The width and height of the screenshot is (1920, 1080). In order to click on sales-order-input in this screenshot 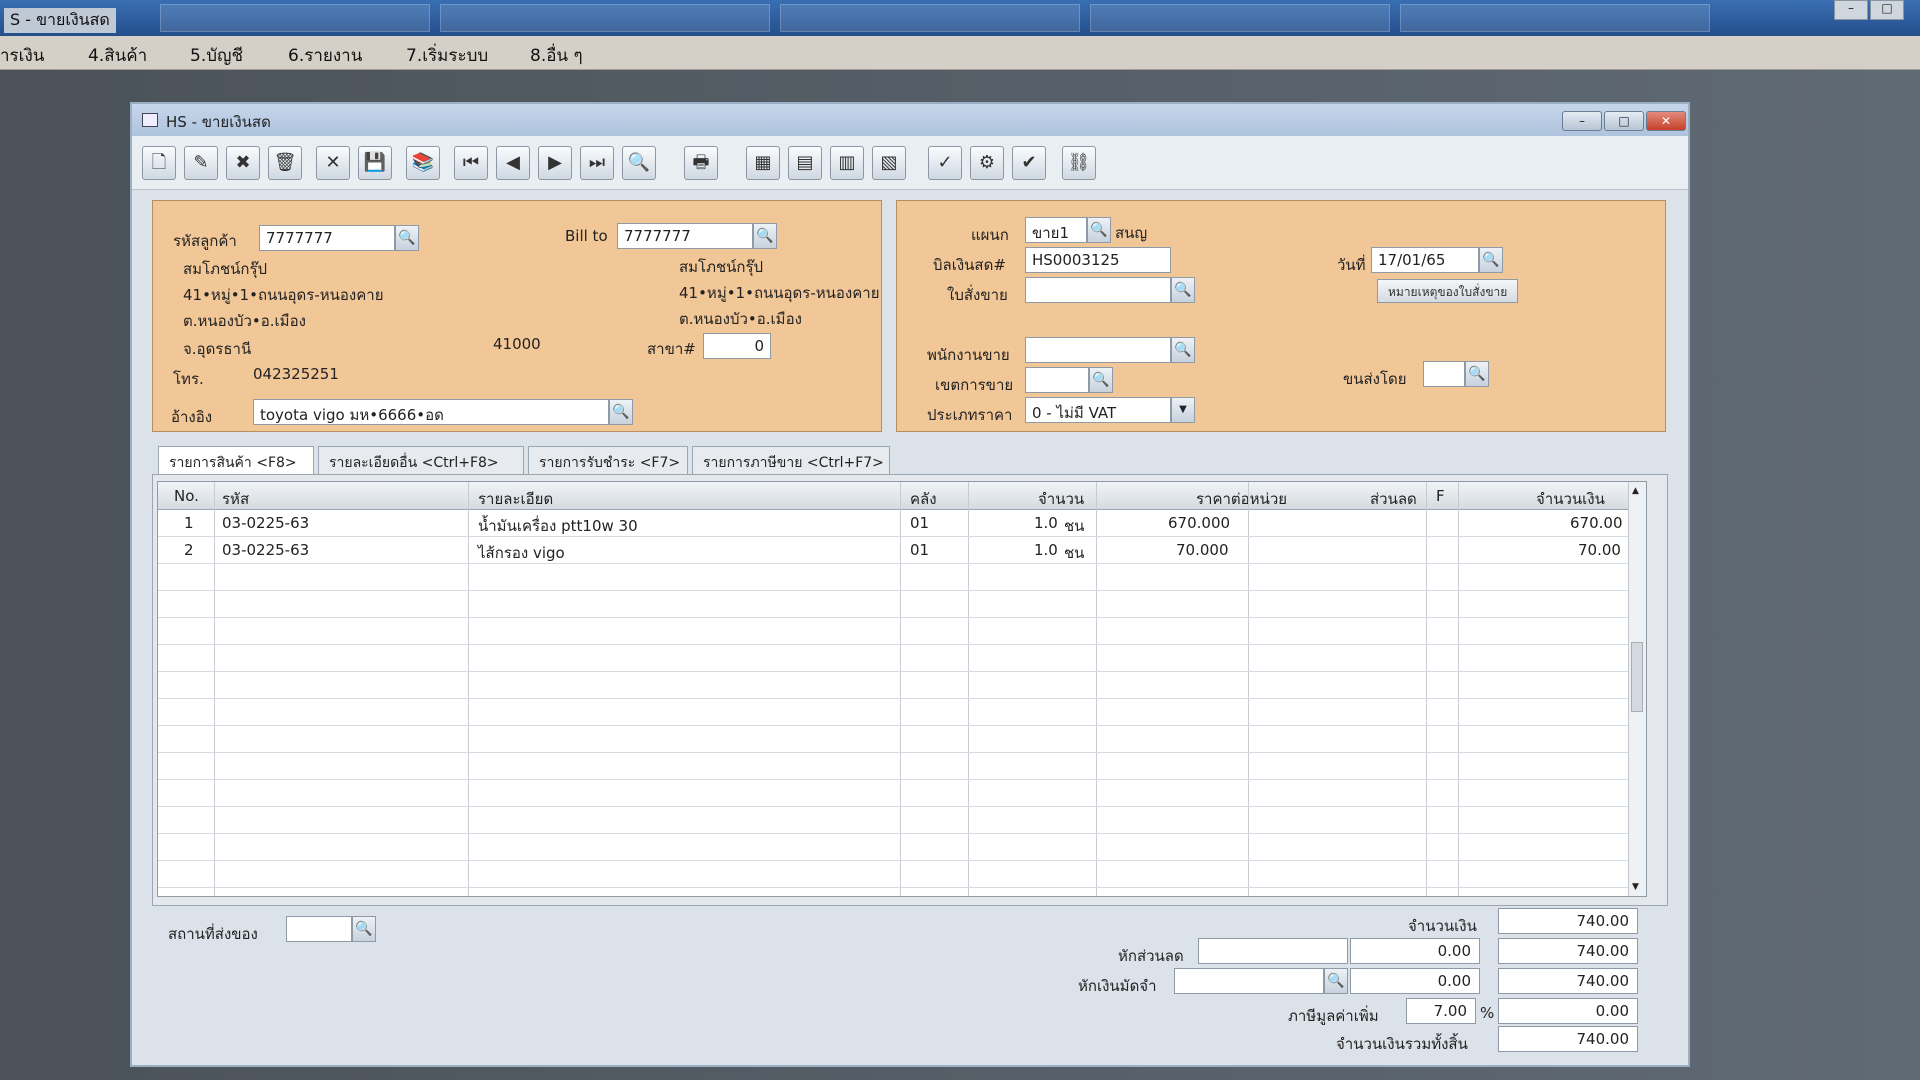, I will do `click(1098, 290)`.